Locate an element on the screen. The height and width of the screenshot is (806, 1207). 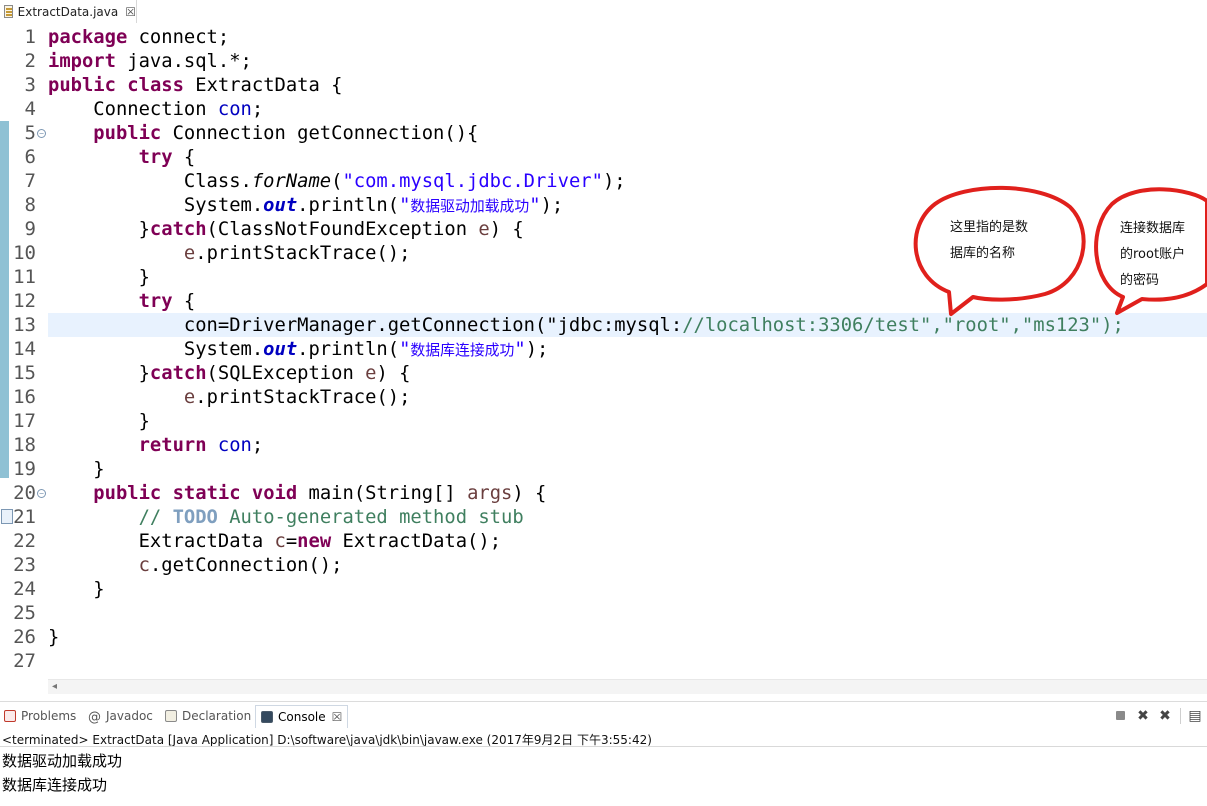
at-sign-icon: @ is located at coordinates (94, 717).